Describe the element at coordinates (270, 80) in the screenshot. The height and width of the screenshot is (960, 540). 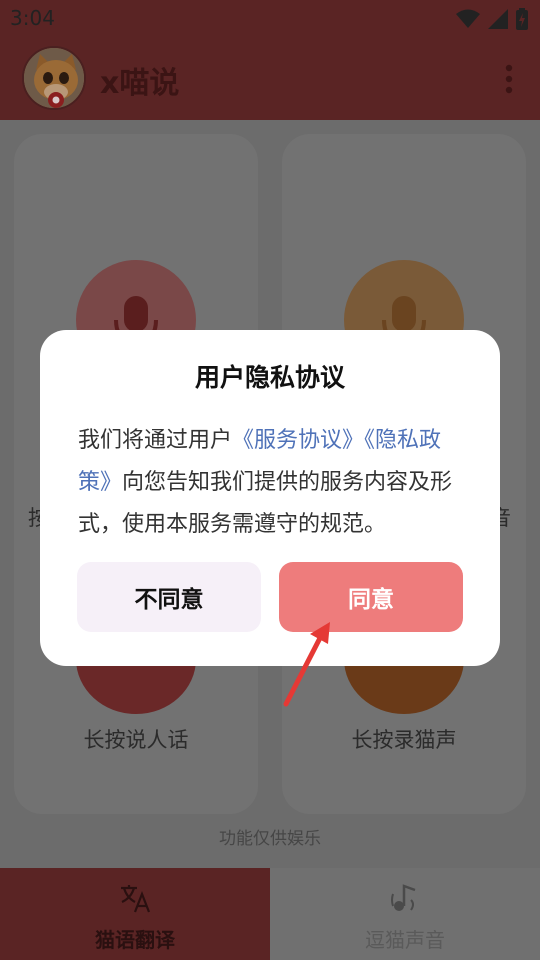
I see `app-bar: x喵说` at that location.